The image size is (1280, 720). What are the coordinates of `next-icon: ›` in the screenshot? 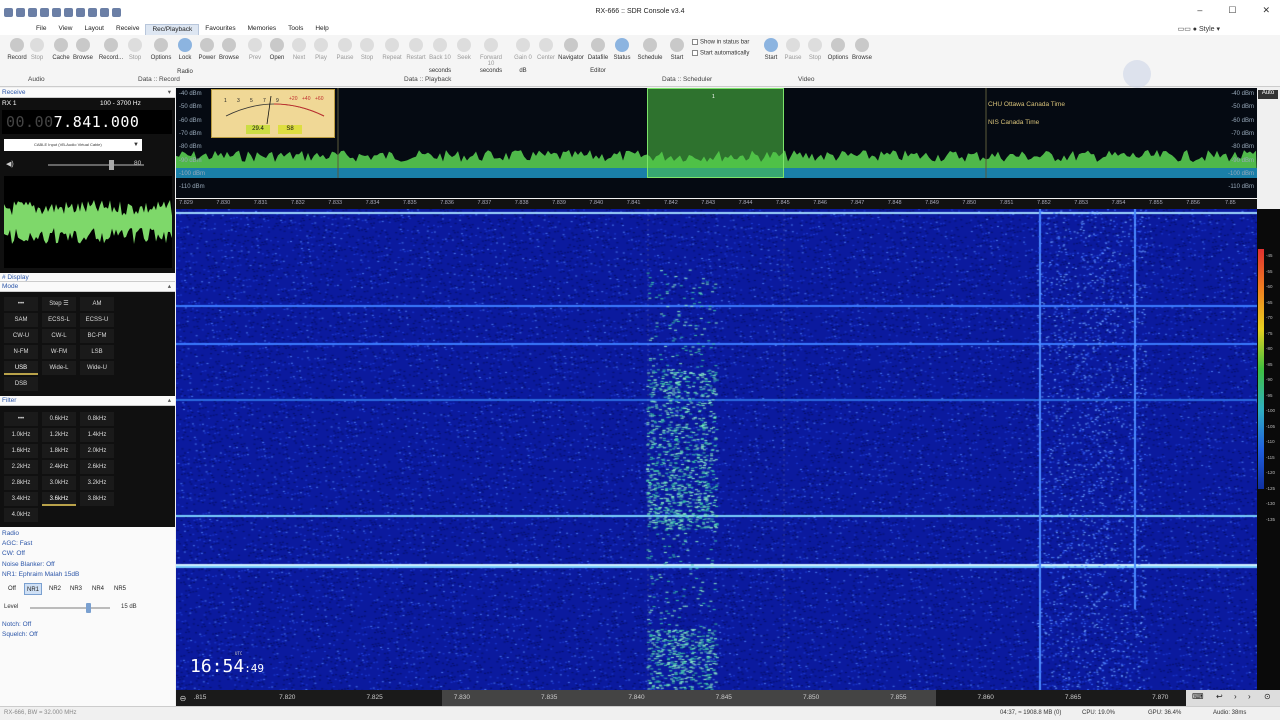 It's located at (1249, 696).